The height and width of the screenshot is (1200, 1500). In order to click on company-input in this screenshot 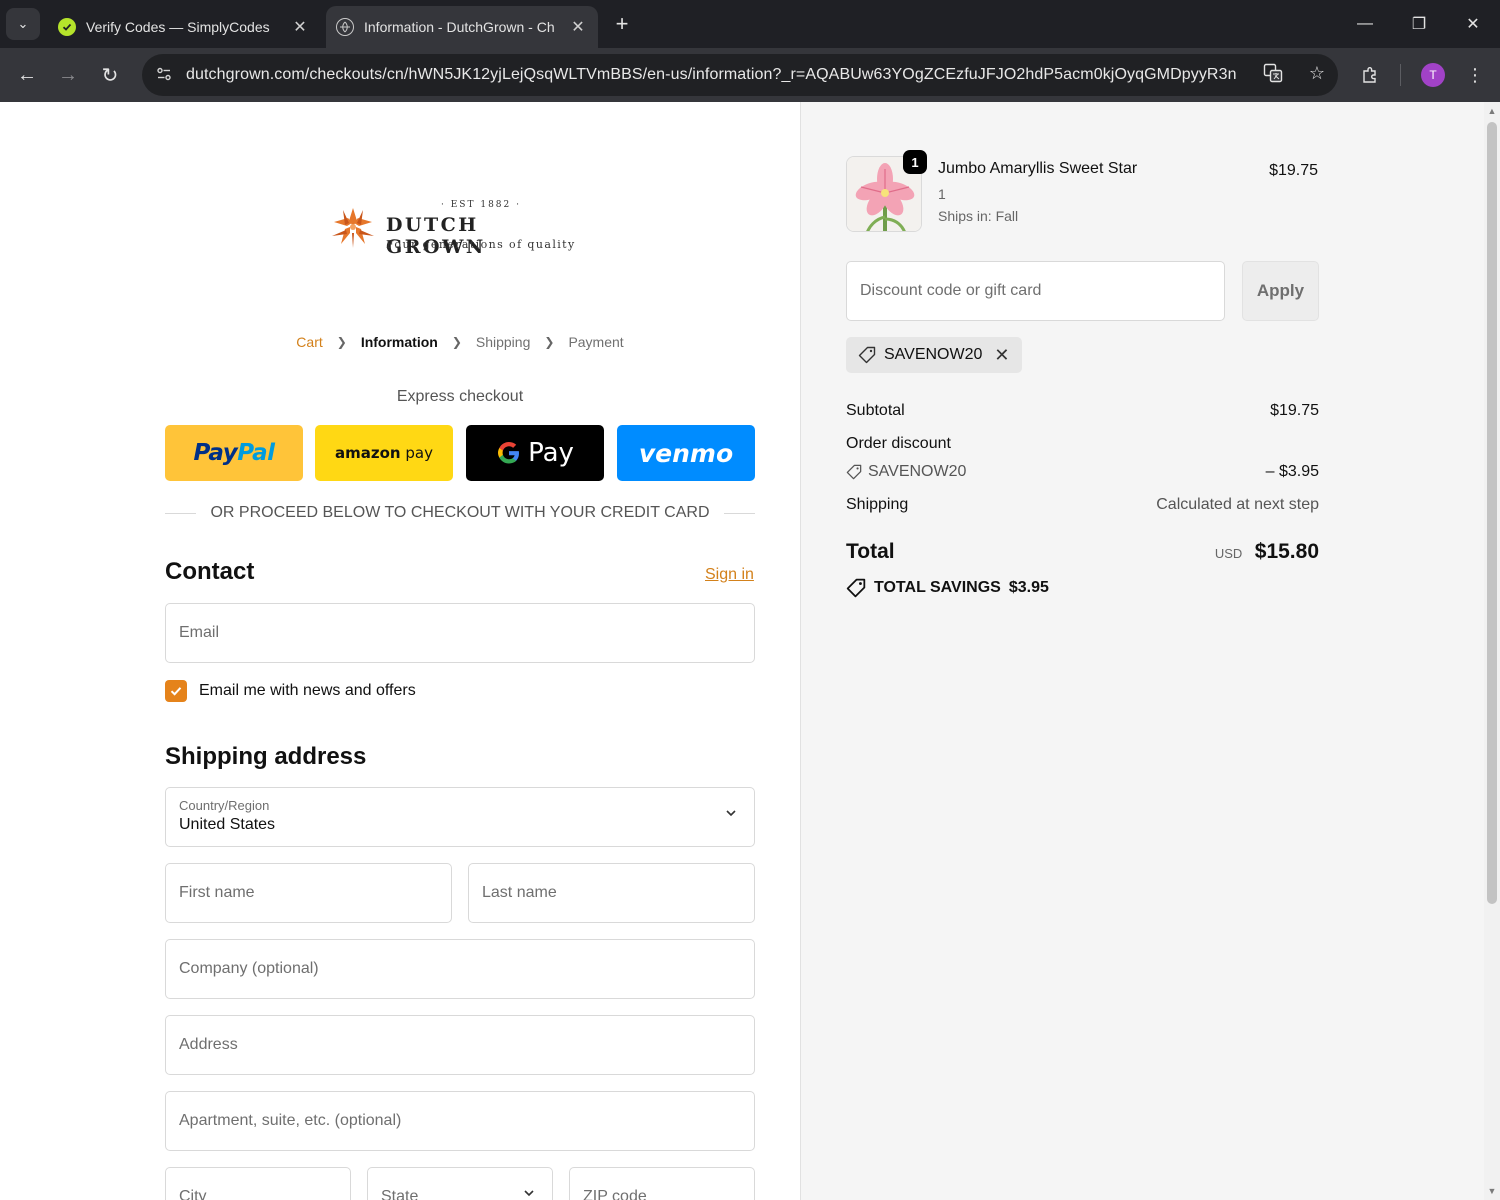, I will do `click(460, 969)`.